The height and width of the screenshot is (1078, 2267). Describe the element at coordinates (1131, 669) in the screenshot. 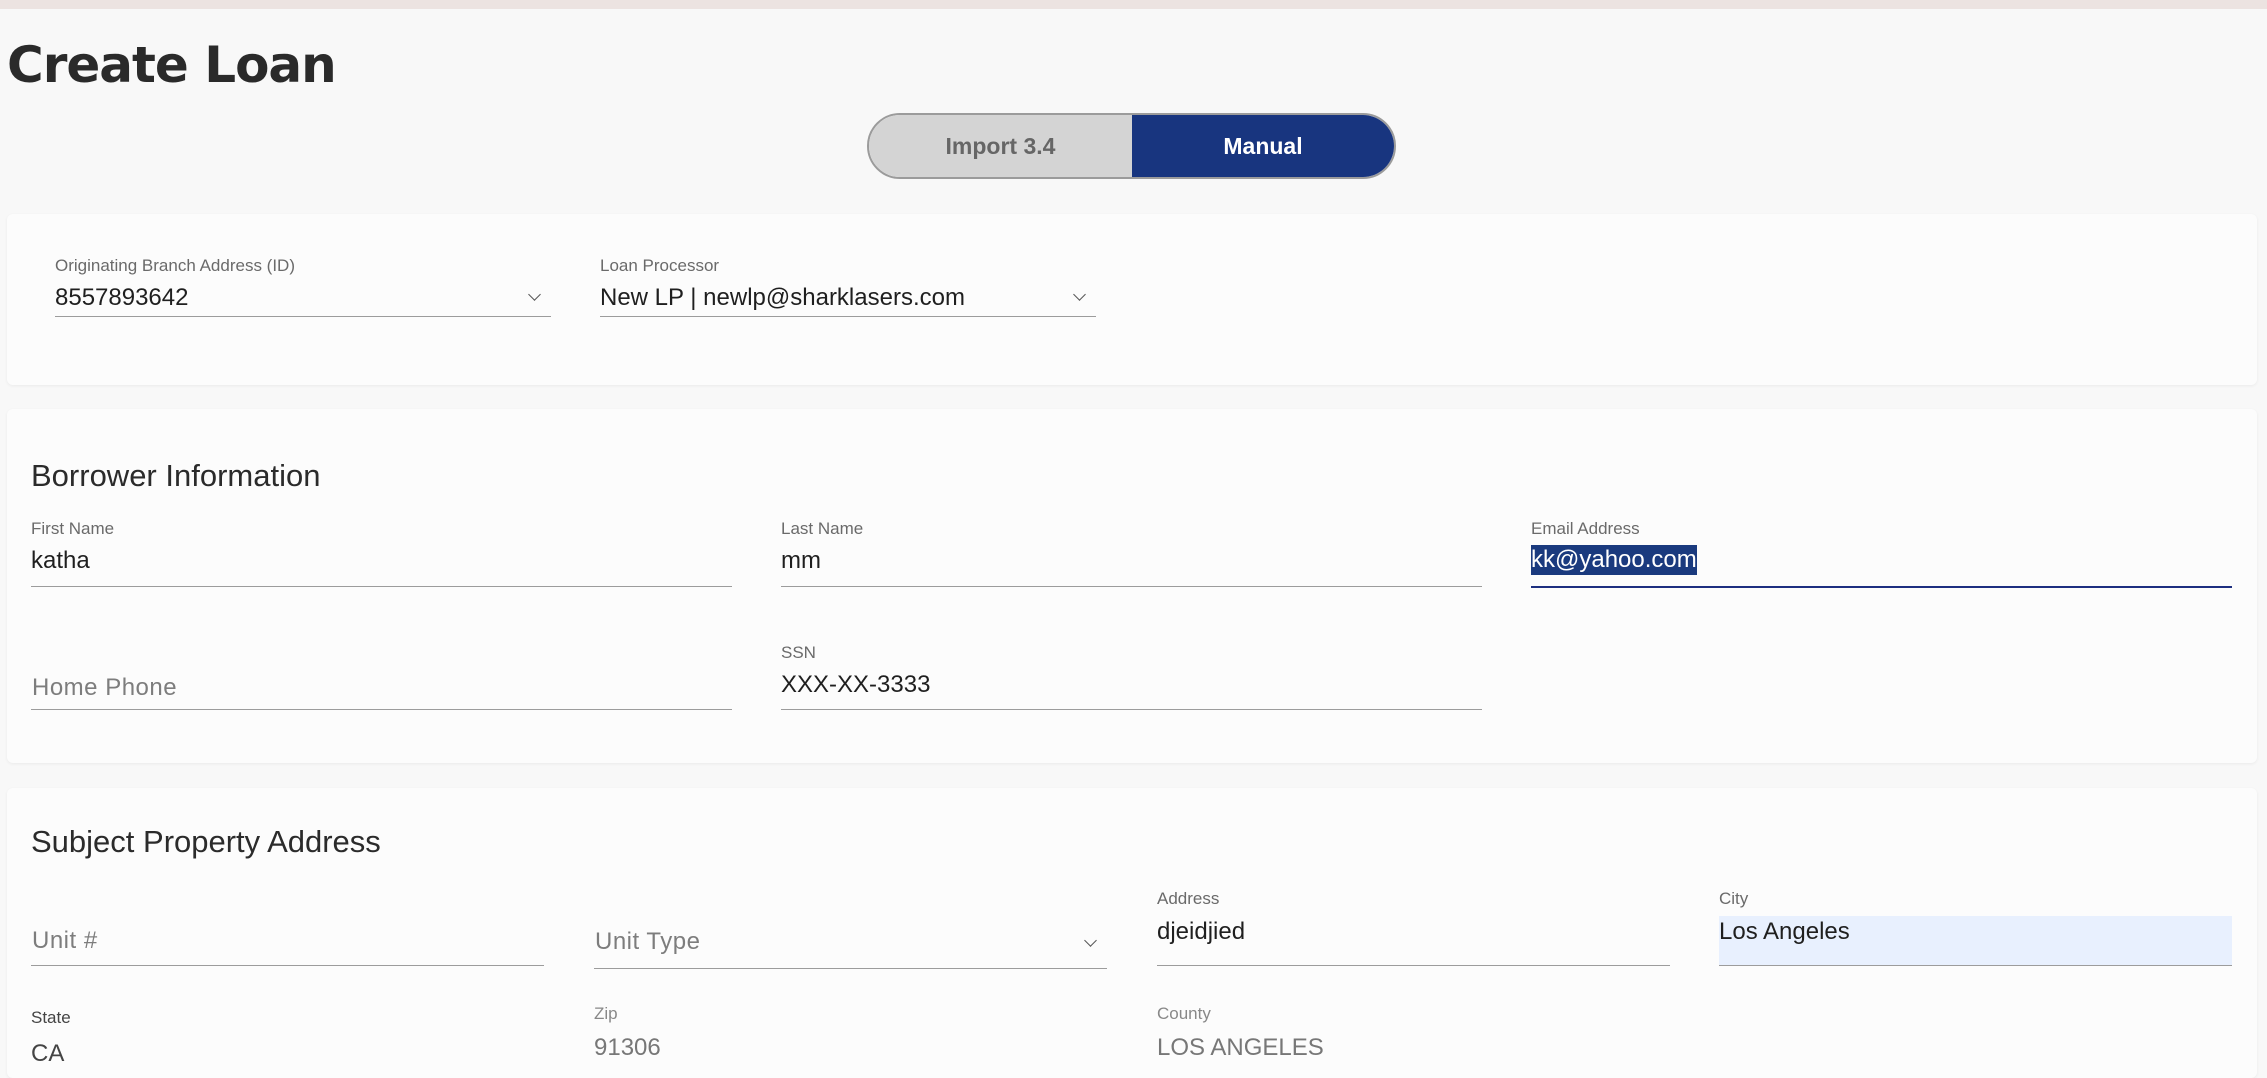

I see `ssn-field: SSN XXX-XX-3333` at that location.